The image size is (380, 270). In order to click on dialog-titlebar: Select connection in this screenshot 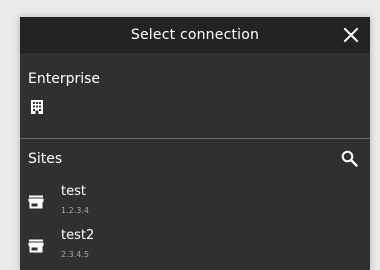, I will do `click(195, 35)`.